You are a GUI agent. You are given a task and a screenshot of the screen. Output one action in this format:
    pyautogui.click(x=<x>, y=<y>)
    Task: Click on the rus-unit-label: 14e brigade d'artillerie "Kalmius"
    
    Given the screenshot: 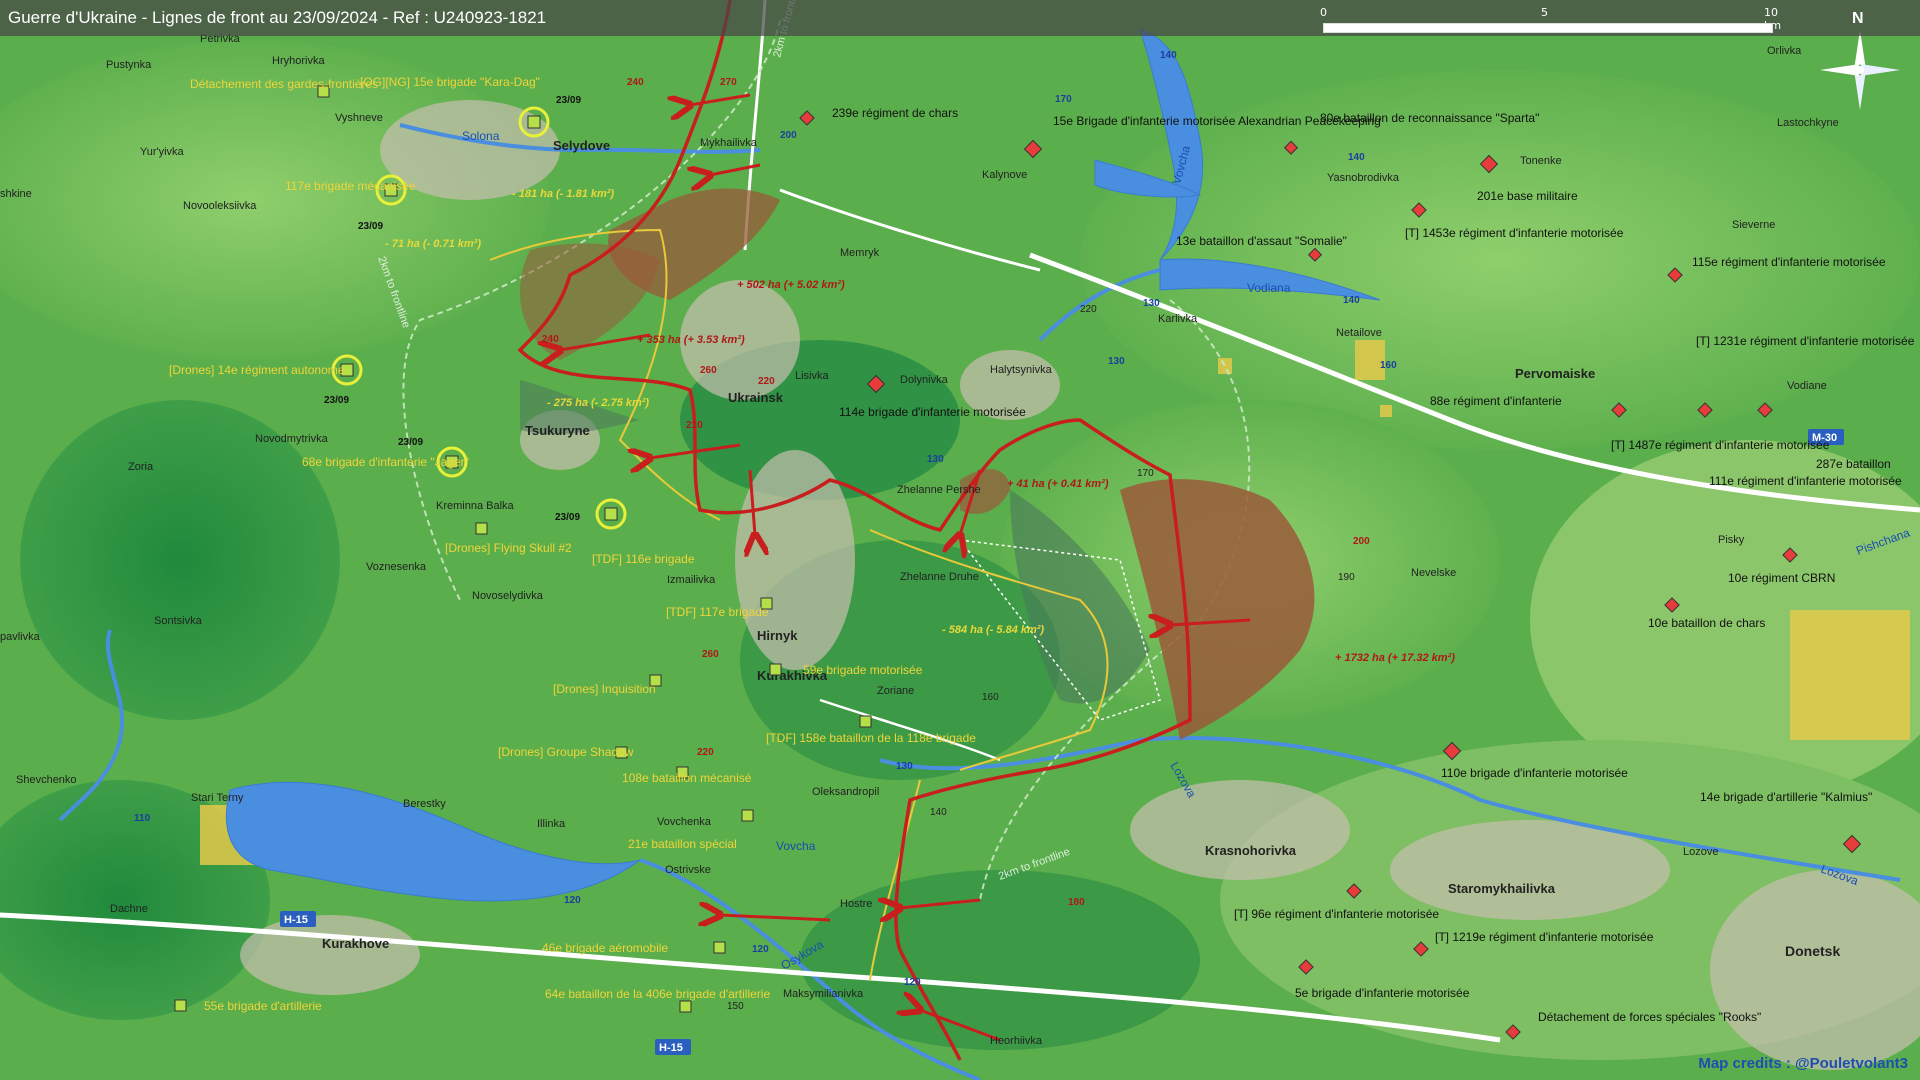 What is the action you would take?
    pyautogui.click(x=1786, y=797)
    